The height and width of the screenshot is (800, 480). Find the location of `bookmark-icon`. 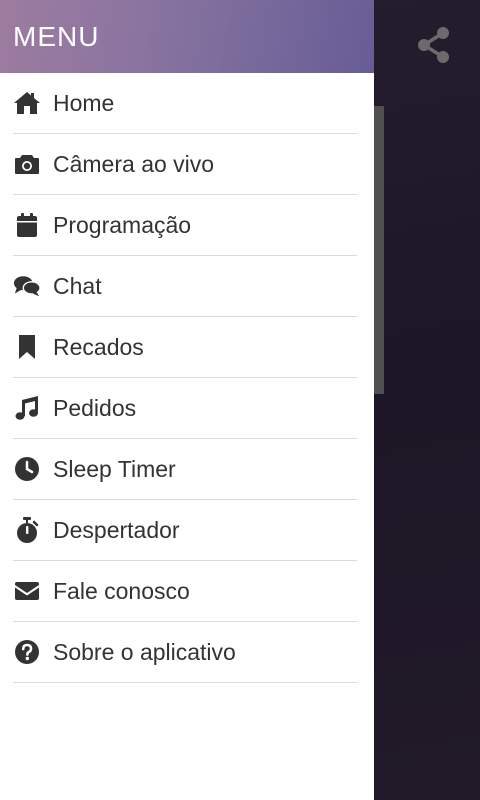

bookmark-icon is located at coordinates (27, 347).